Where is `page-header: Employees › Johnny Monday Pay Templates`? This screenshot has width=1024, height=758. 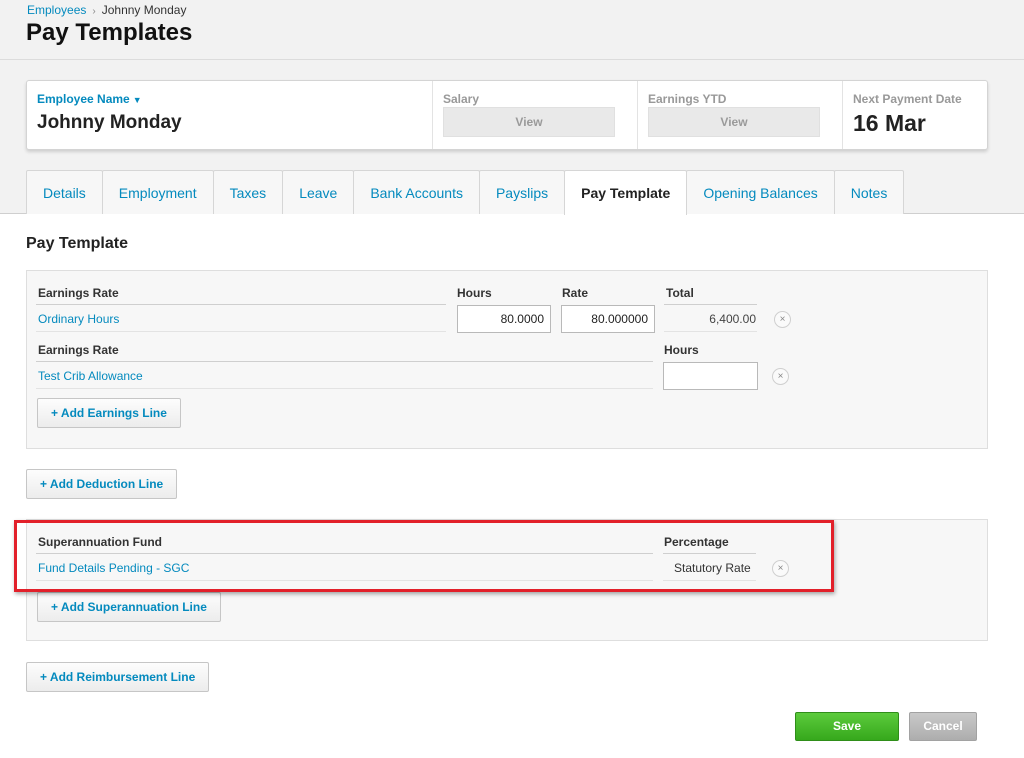 page-header: Employees › Johnny Monday Pay Templates is located at coordinates (512, 30).